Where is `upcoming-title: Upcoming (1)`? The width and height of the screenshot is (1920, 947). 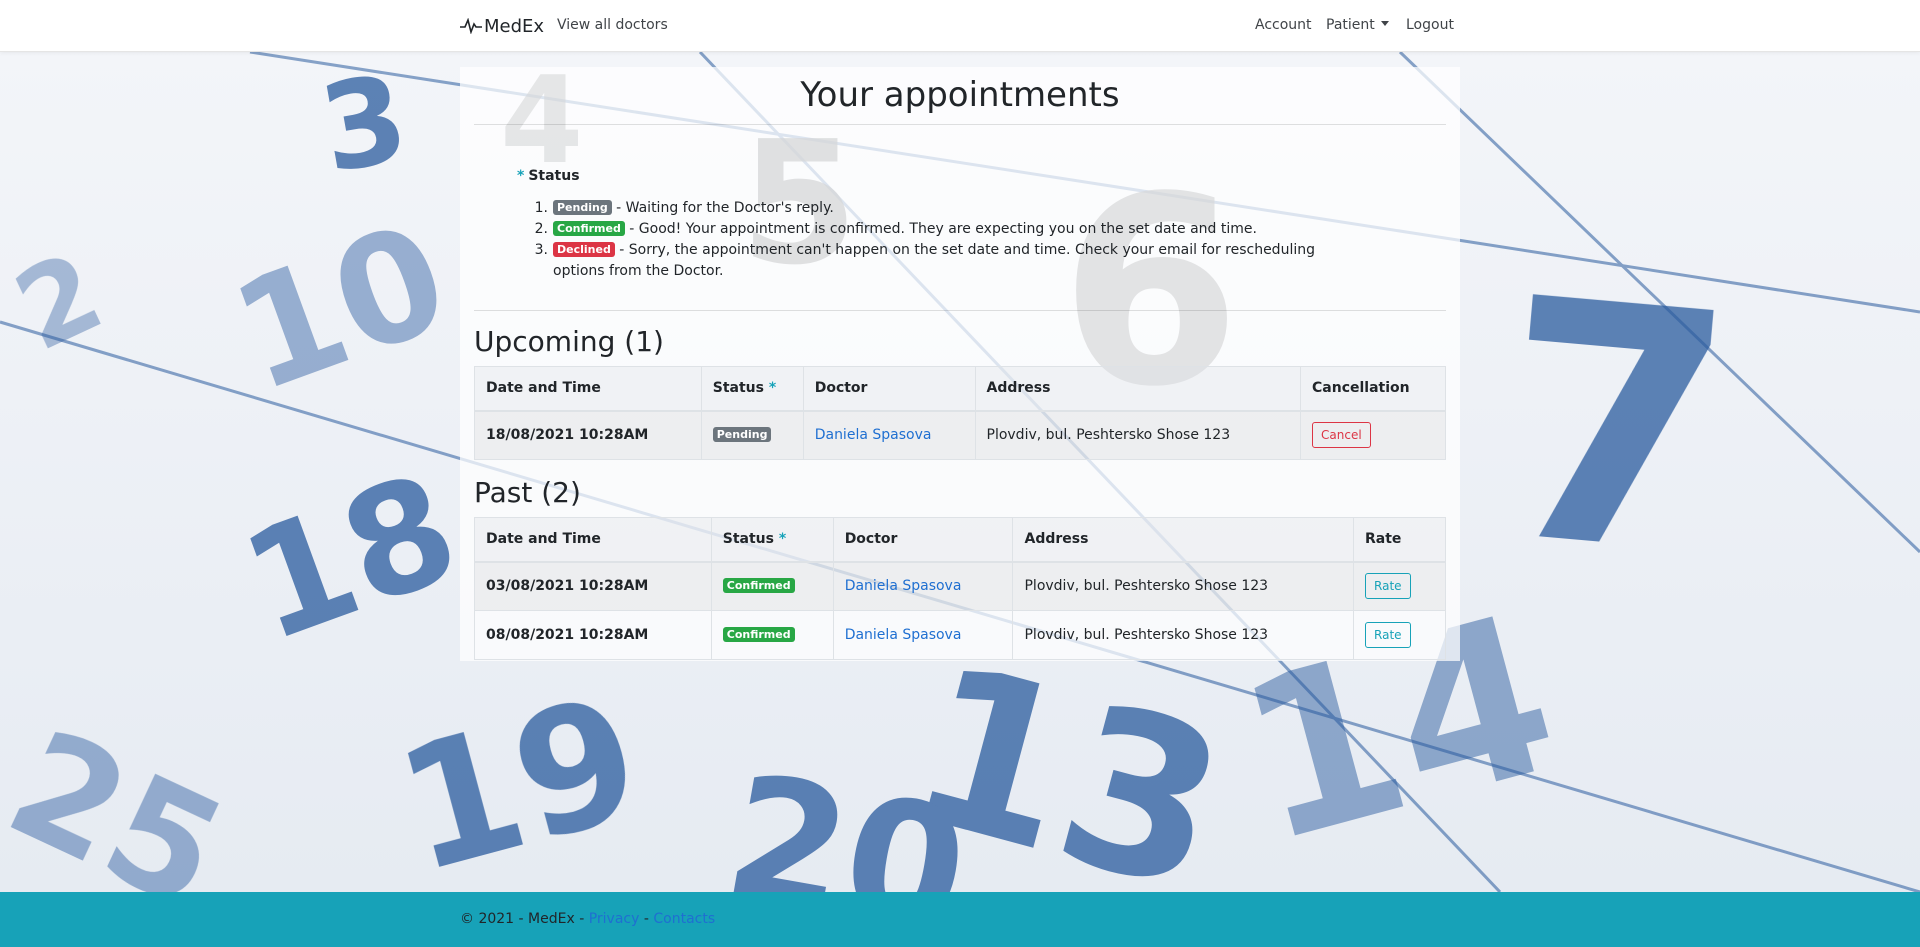
upcoming-title: Upcoming (1) is located at coordinates (569, 341).